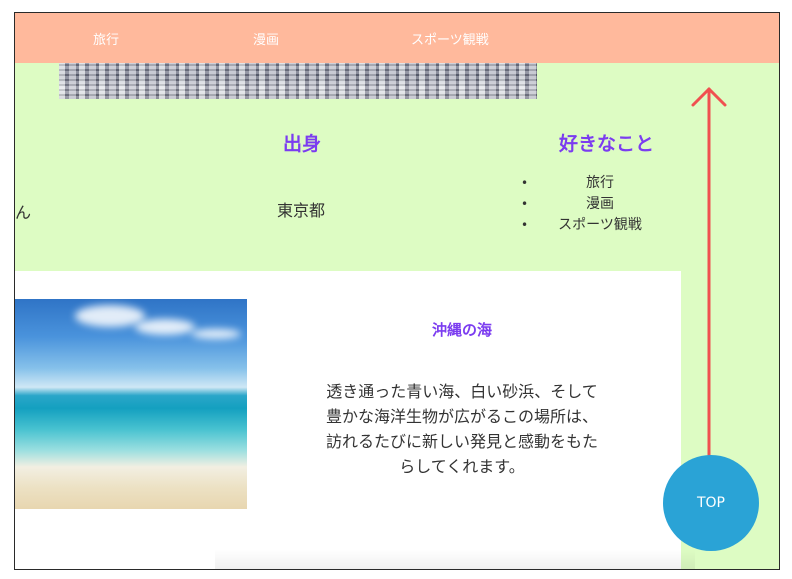 The height and width of the screenshot is (579, 792). What do you see at coordinates (462, 391) in the screenshot?
I see `card-description-line: 透き通った青い海、白い砂浜、そして` at bounding box center [462, 391].